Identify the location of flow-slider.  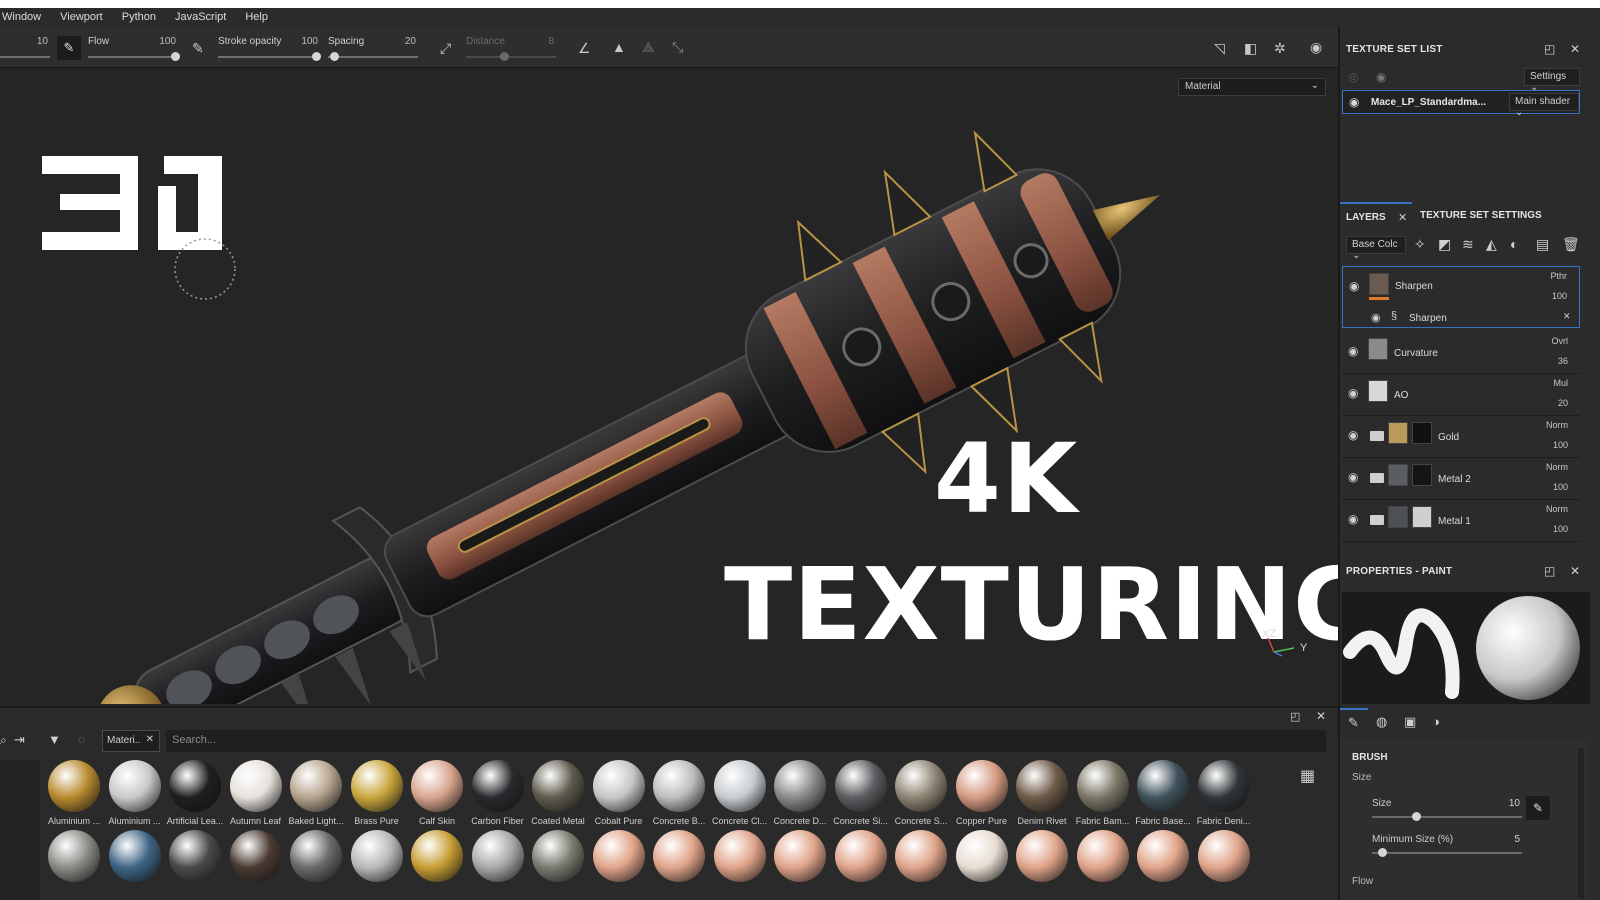
(133, 57).